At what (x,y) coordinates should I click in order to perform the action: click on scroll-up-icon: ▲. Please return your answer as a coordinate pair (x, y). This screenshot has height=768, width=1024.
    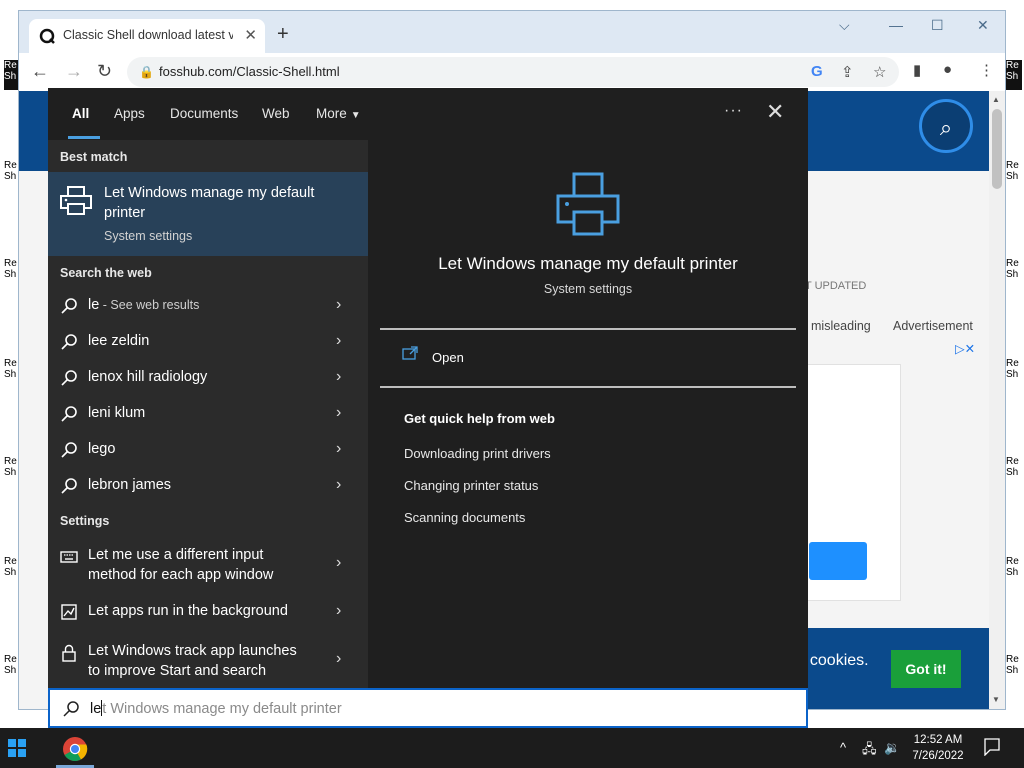
    Looking at the image, I should click on (996, 99).